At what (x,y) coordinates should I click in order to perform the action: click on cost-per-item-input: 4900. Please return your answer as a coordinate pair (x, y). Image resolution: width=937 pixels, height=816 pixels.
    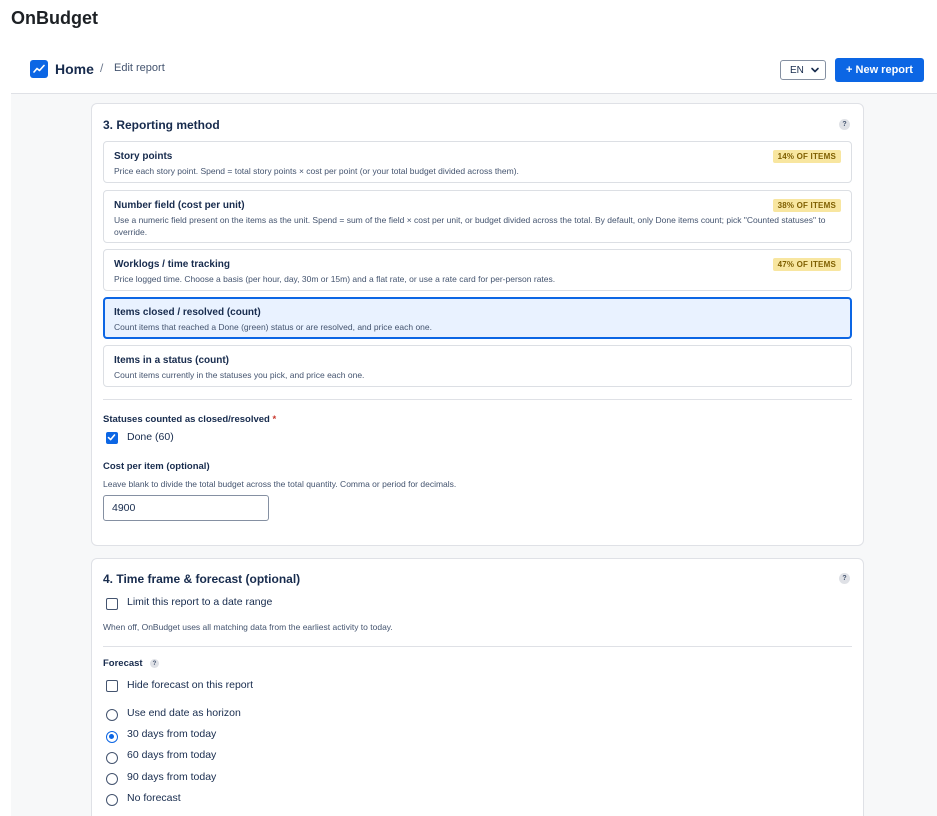
    Looking at the image, I should click on (186, 508).